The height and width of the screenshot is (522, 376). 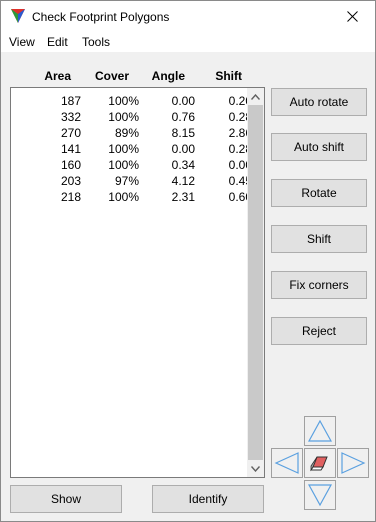 I want to click on close-button, so click(x=352, y=16).